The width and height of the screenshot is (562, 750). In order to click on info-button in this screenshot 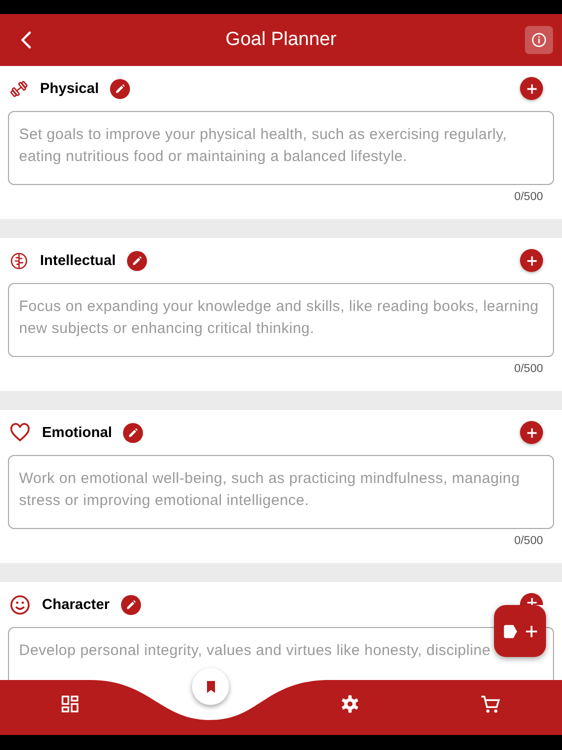, I will do `click(539, 40)`.